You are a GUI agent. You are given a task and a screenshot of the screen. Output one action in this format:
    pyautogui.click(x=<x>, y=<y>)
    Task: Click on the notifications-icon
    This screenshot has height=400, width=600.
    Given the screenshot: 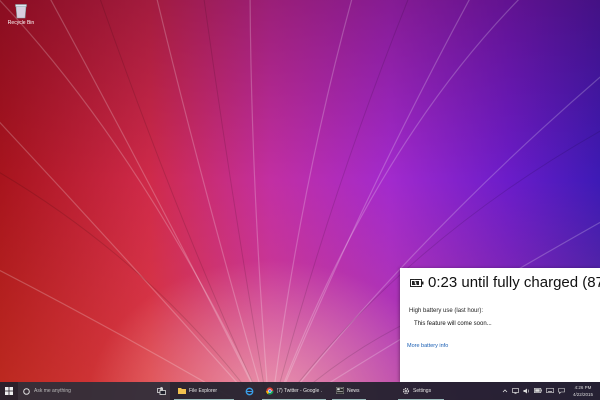 What is the action you would take?
    pyautogui.click(x=561, y=391)
    